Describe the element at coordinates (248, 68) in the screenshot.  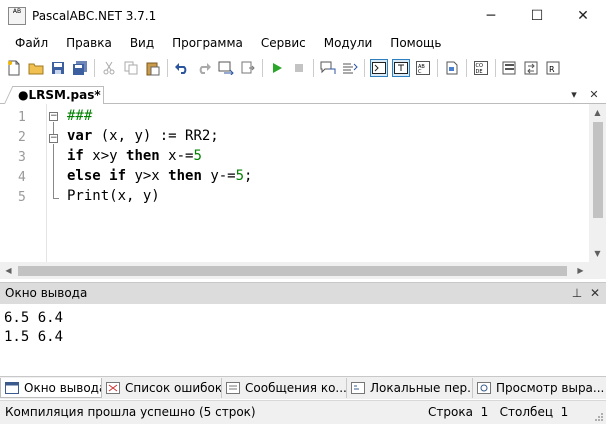
I see `step-icon` at that location.